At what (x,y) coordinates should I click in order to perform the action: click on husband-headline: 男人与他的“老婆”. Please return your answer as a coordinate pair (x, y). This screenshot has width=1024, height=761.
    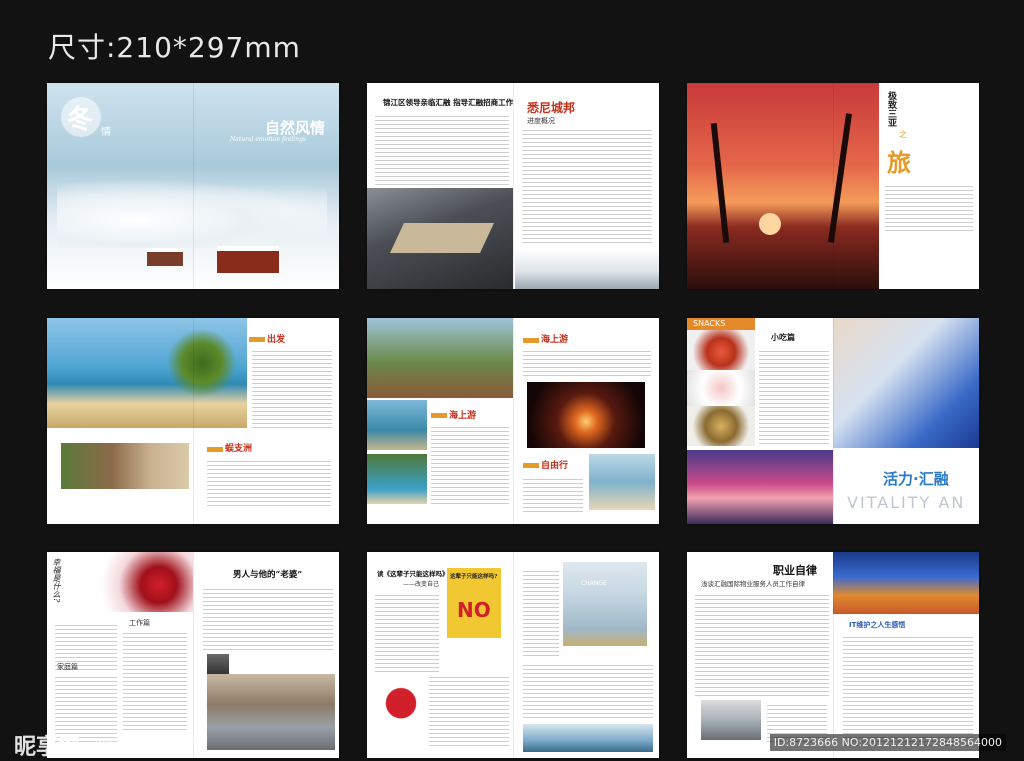
    Looking at the image, I should click on (268, 575).